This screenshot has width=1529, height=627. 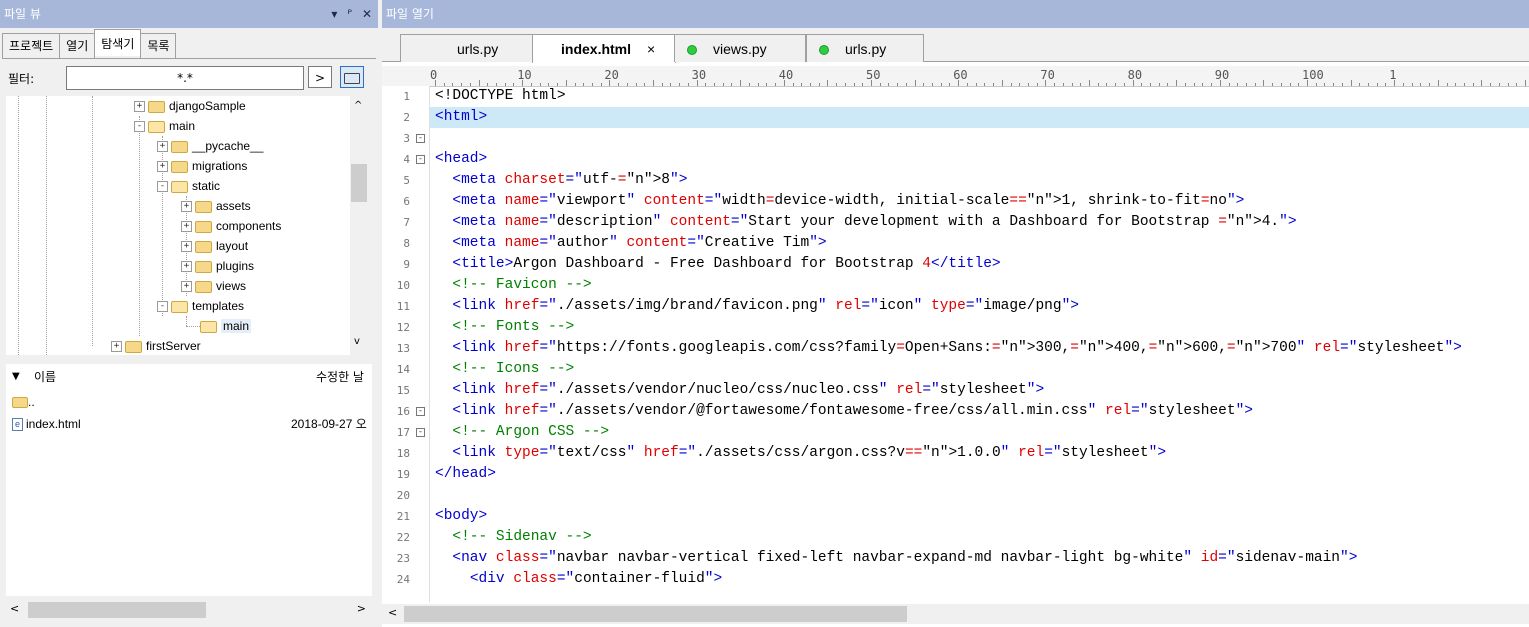 I want to click on tab-index-html: index.html ×, so click(x=604, y=48).